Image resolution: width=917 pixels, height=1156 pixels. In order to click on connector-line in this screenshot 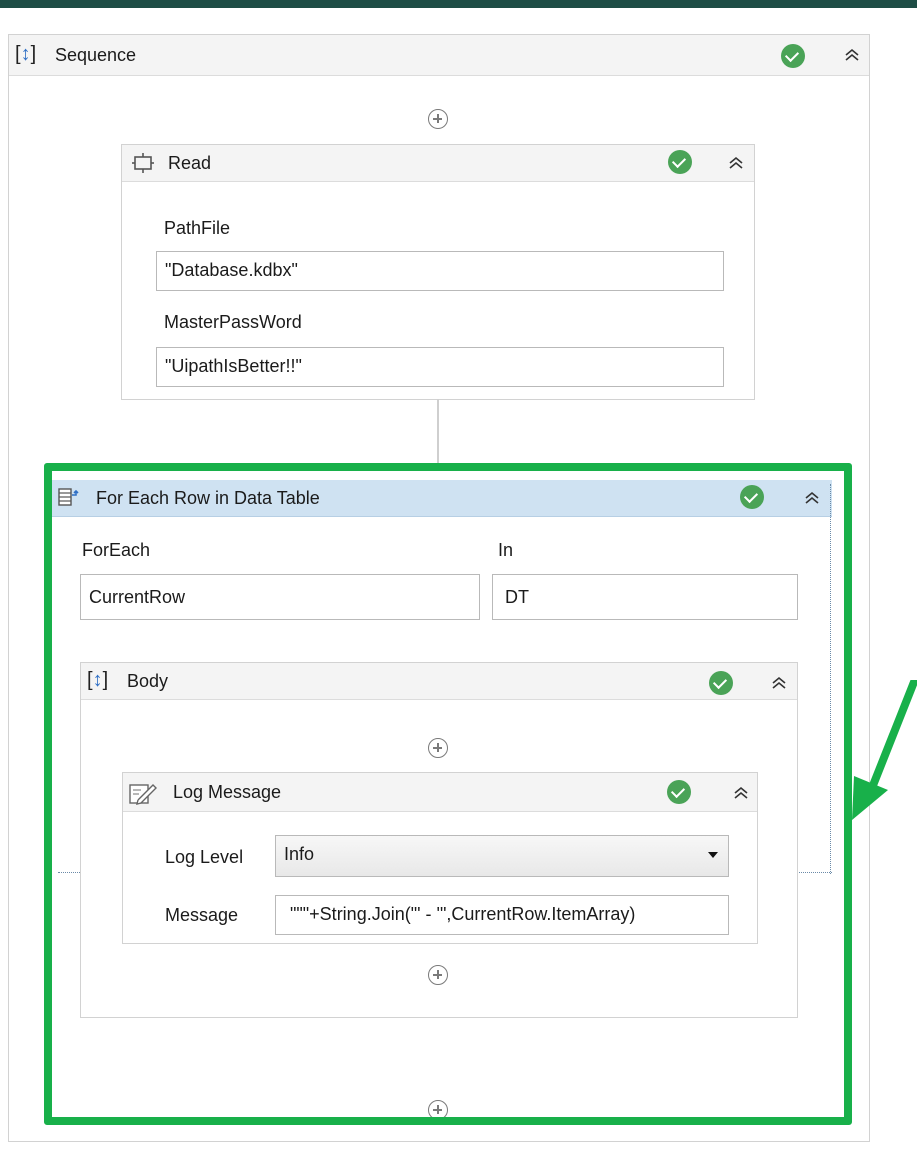, I will do `click(438, 431)`.